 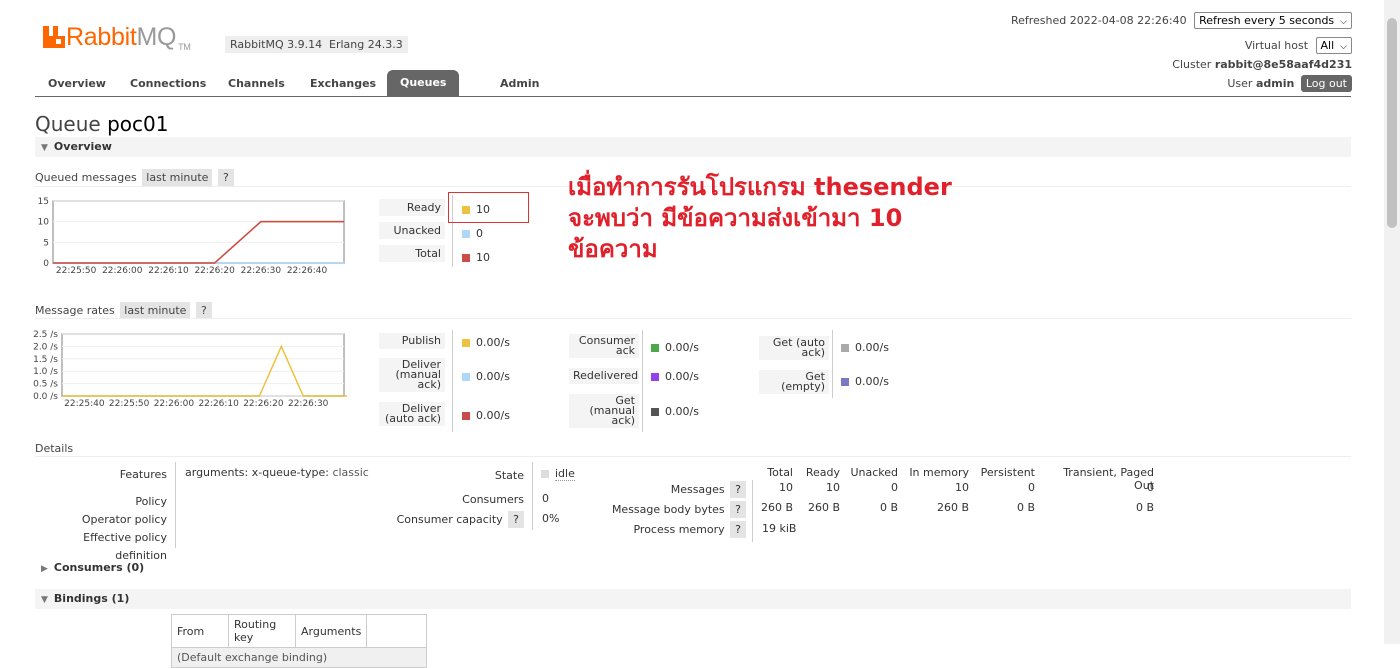 What do you see at coordinates (693, 599) in the screenshot?
I see `bindings-section-header: ▼ Bindings (1)` at bounding box center [693, 599].